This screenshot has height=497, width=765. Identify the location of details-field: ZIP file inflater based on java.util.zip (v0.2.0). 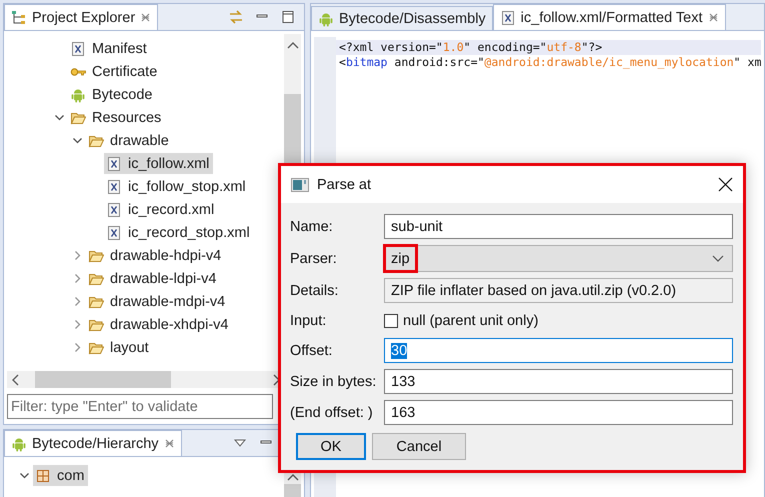
(558, 290).